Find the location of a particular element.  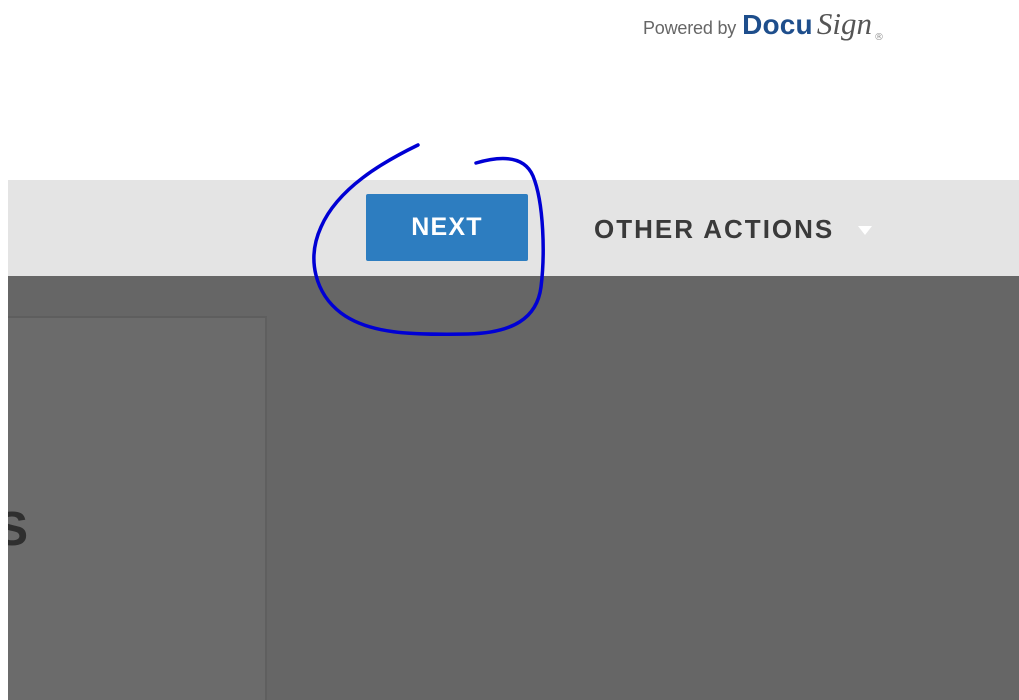

docusign-logo-sign: Sign is located at coordinates (844, 23).